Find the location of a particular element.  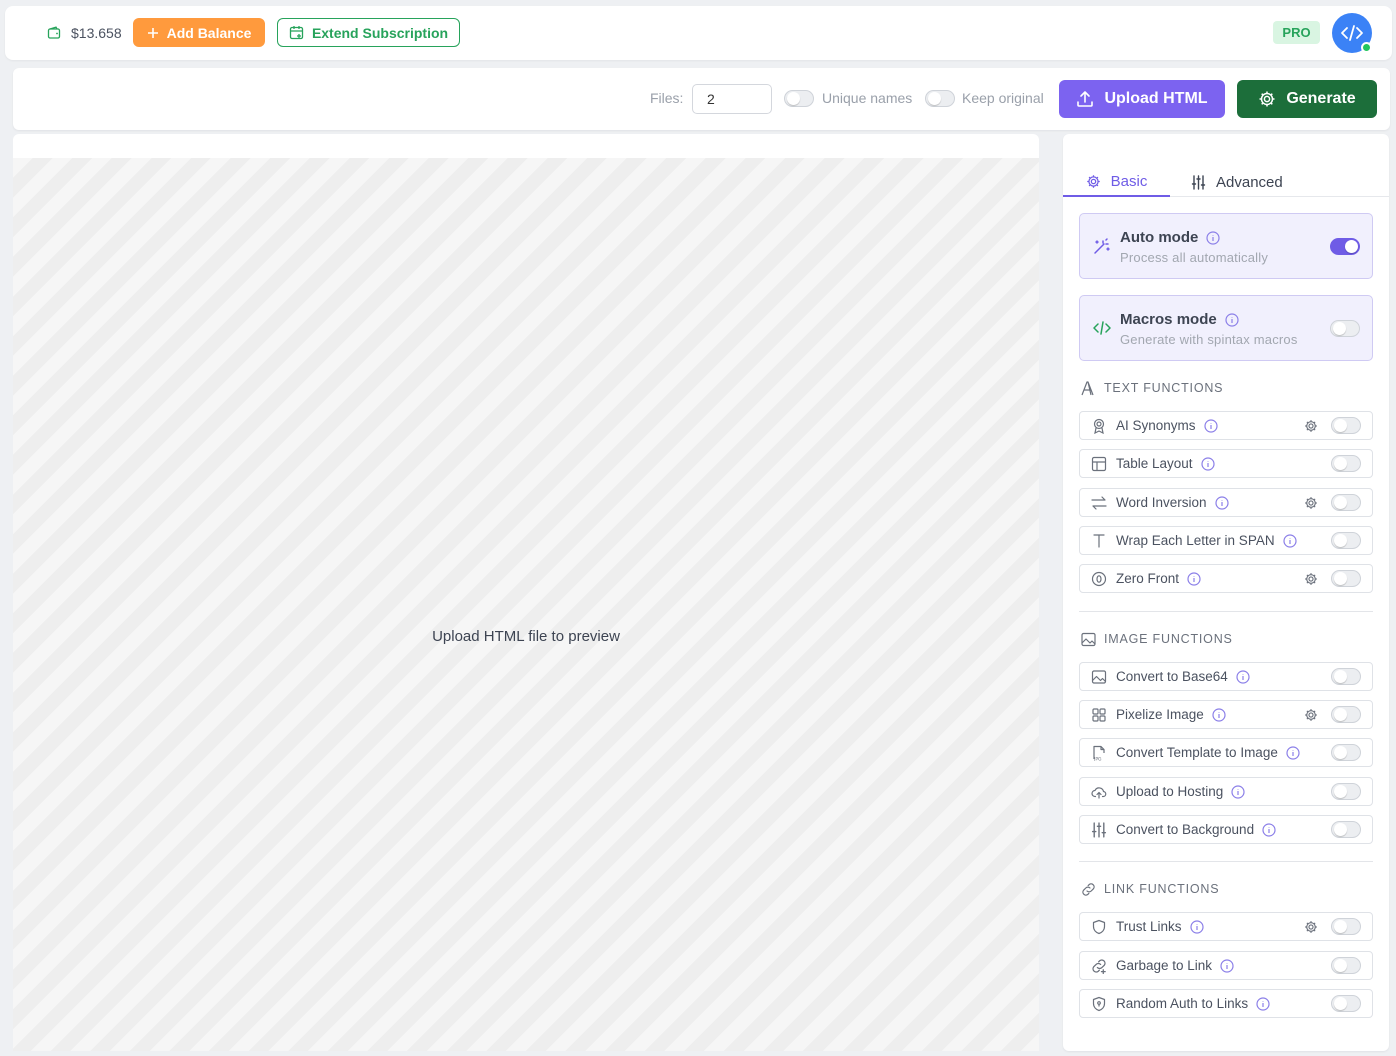

macros-mode-toggle is located at coordinates (1345, 328).